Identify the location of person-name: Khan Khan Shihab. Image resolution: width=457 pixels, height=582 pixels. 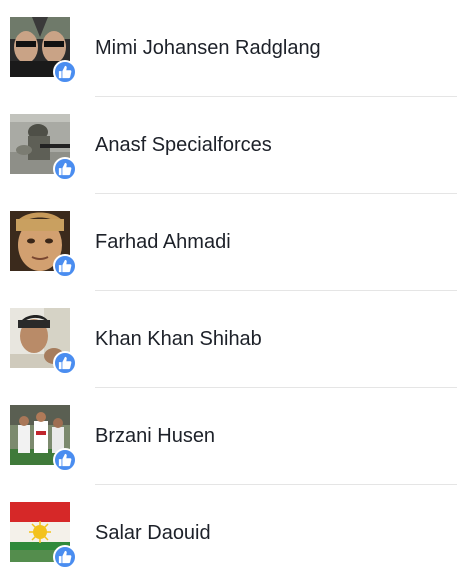
(178, 339).